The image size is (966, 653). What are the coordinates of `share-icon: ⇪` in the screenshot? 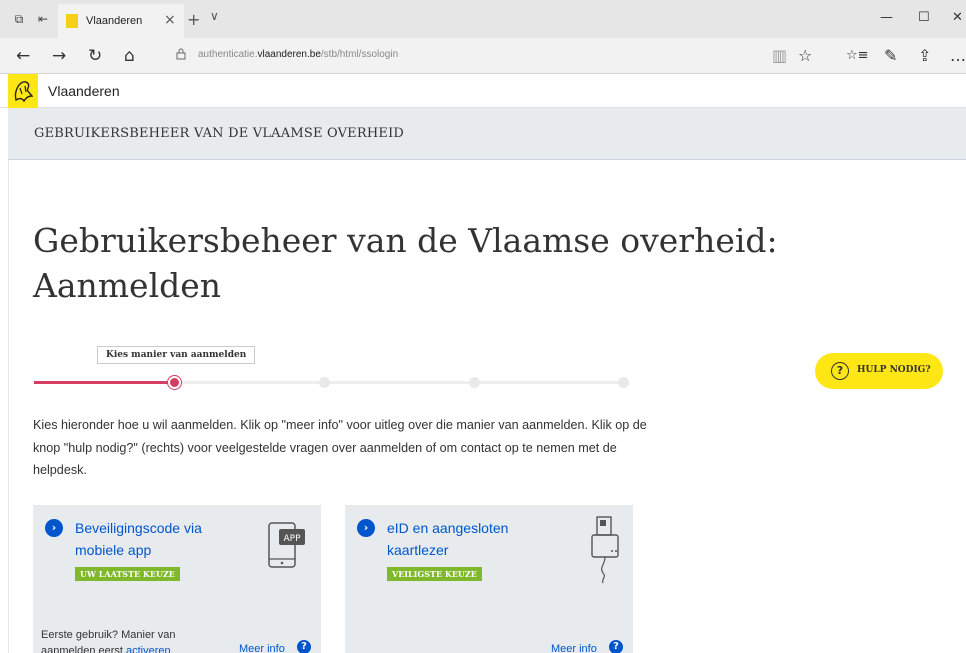 It's located at (924, 55).